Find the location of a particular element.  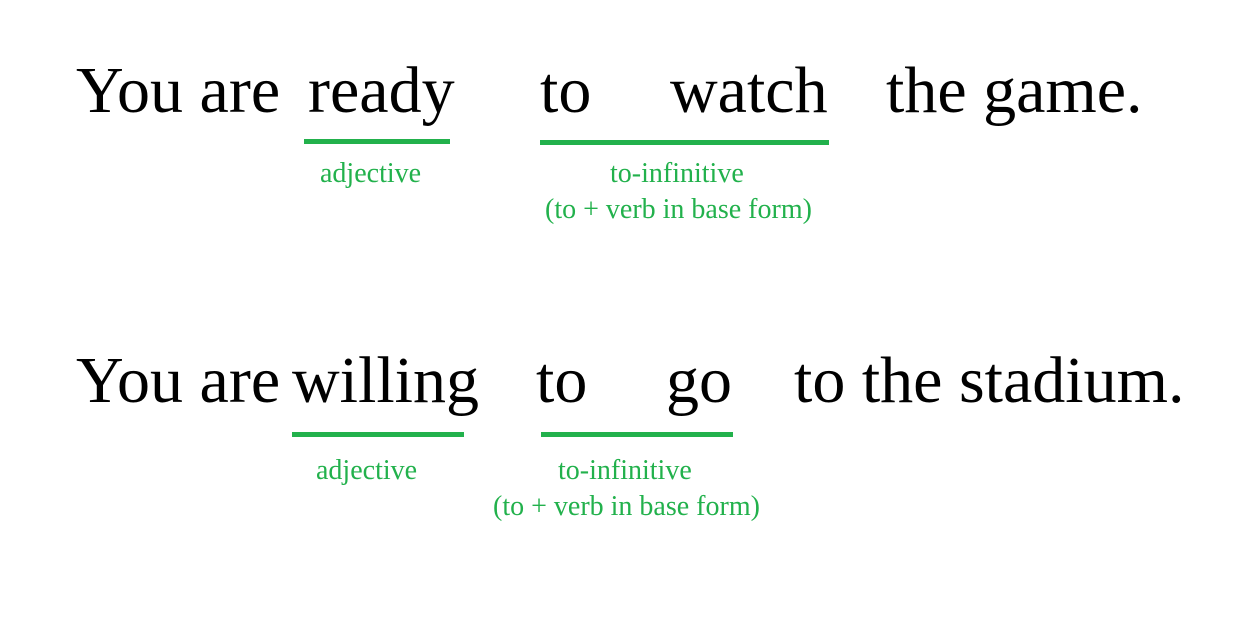

sentence-1-verb: watch is located at coordinates (749, 90).